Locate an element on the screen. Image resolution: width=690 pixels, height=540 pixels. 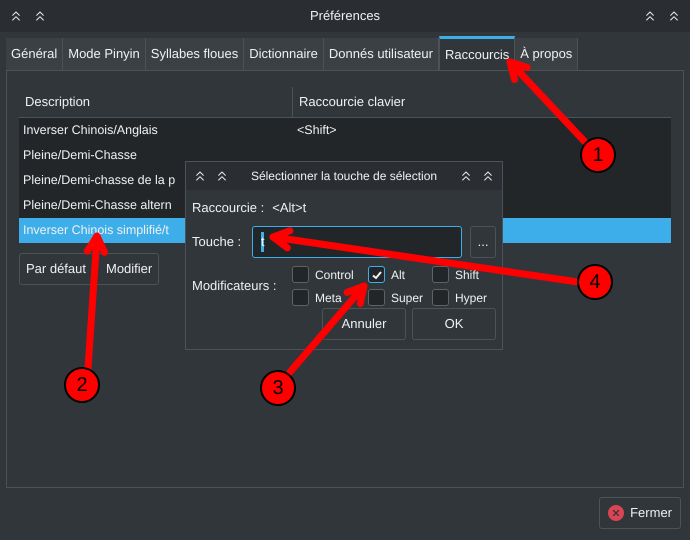
table-cell-text: Inverser Chinois simplifié/t is located at coordinates (96, 231).